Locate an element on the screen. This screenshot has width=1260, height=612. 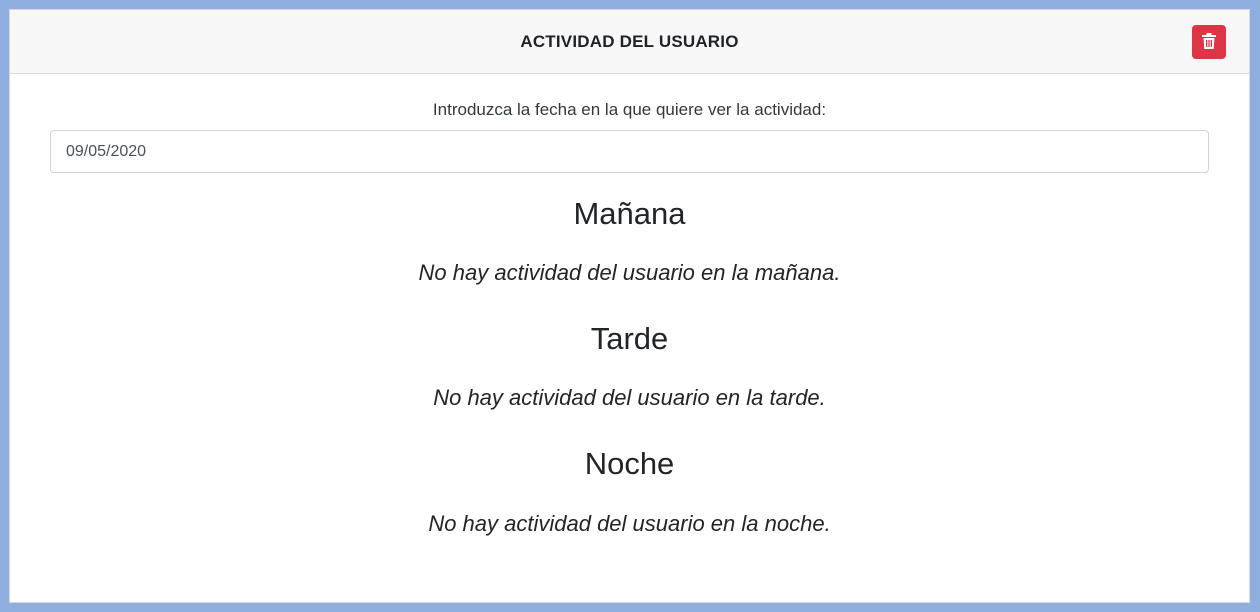
section-title-tarde: Tarde is located at coordinates (629, 339).